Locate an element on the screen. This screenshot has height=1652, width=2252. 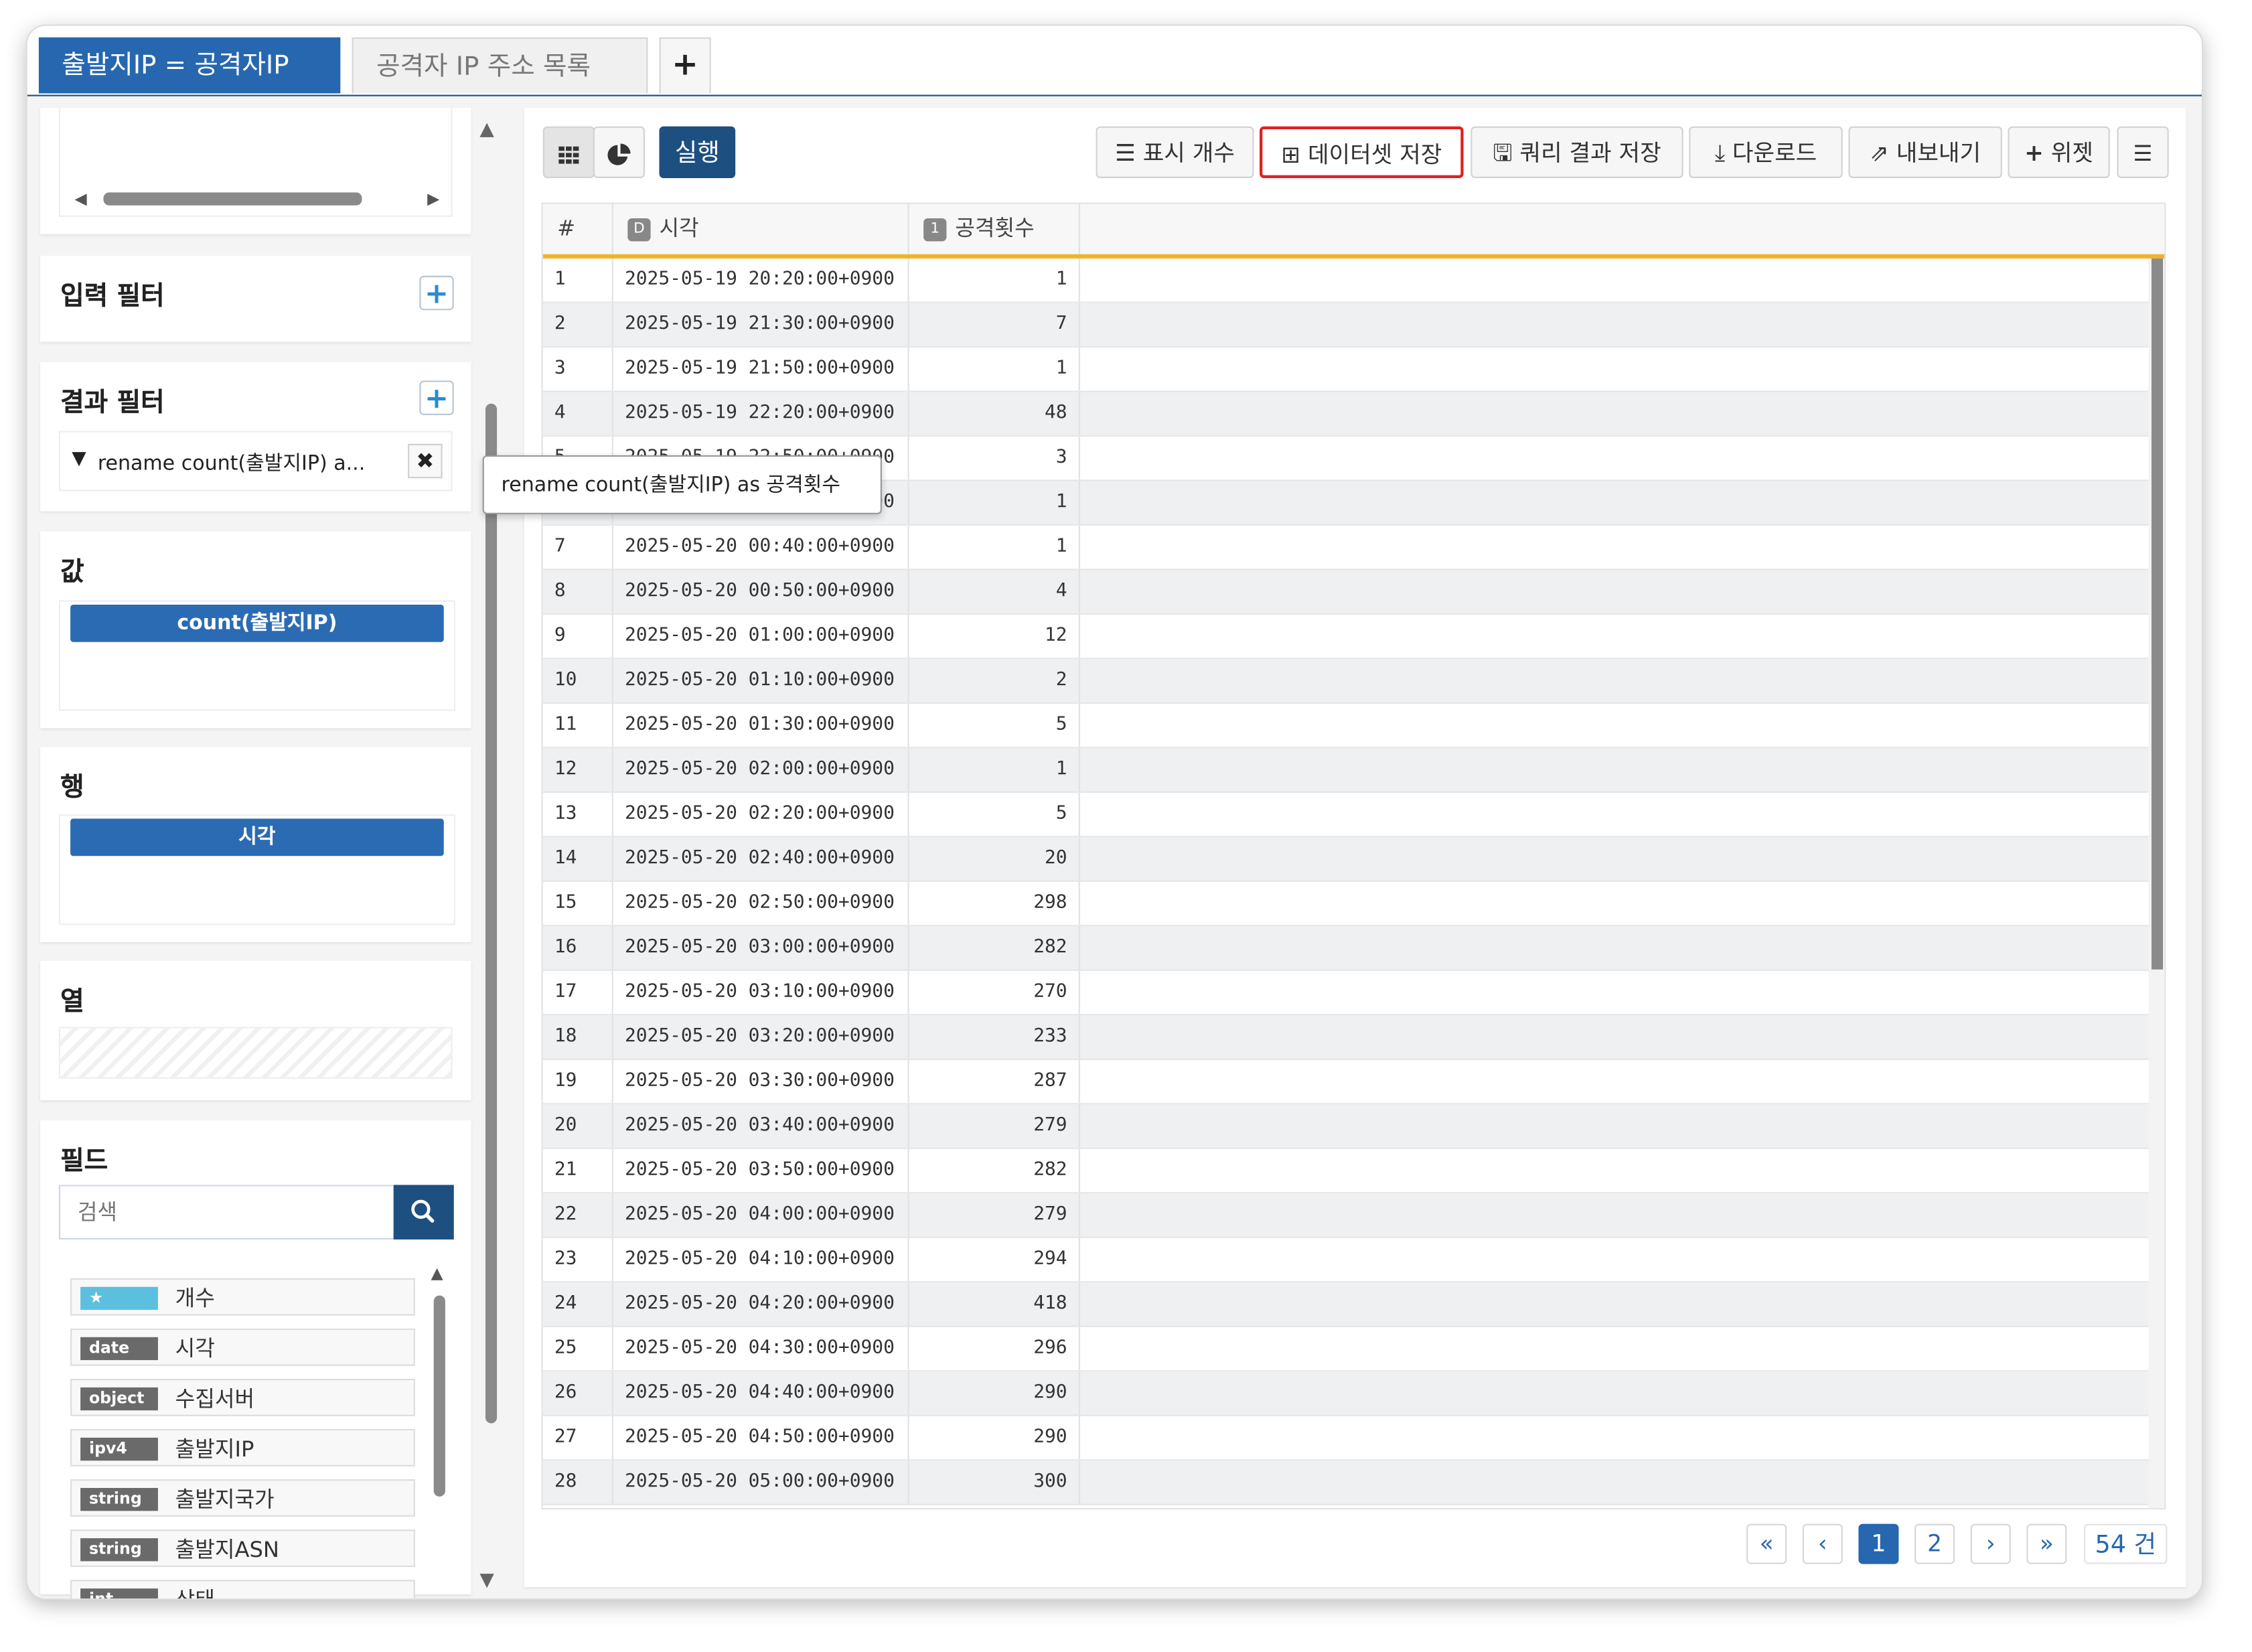
field-item: string 출발지ASN is located at coordinates (243, 1548).